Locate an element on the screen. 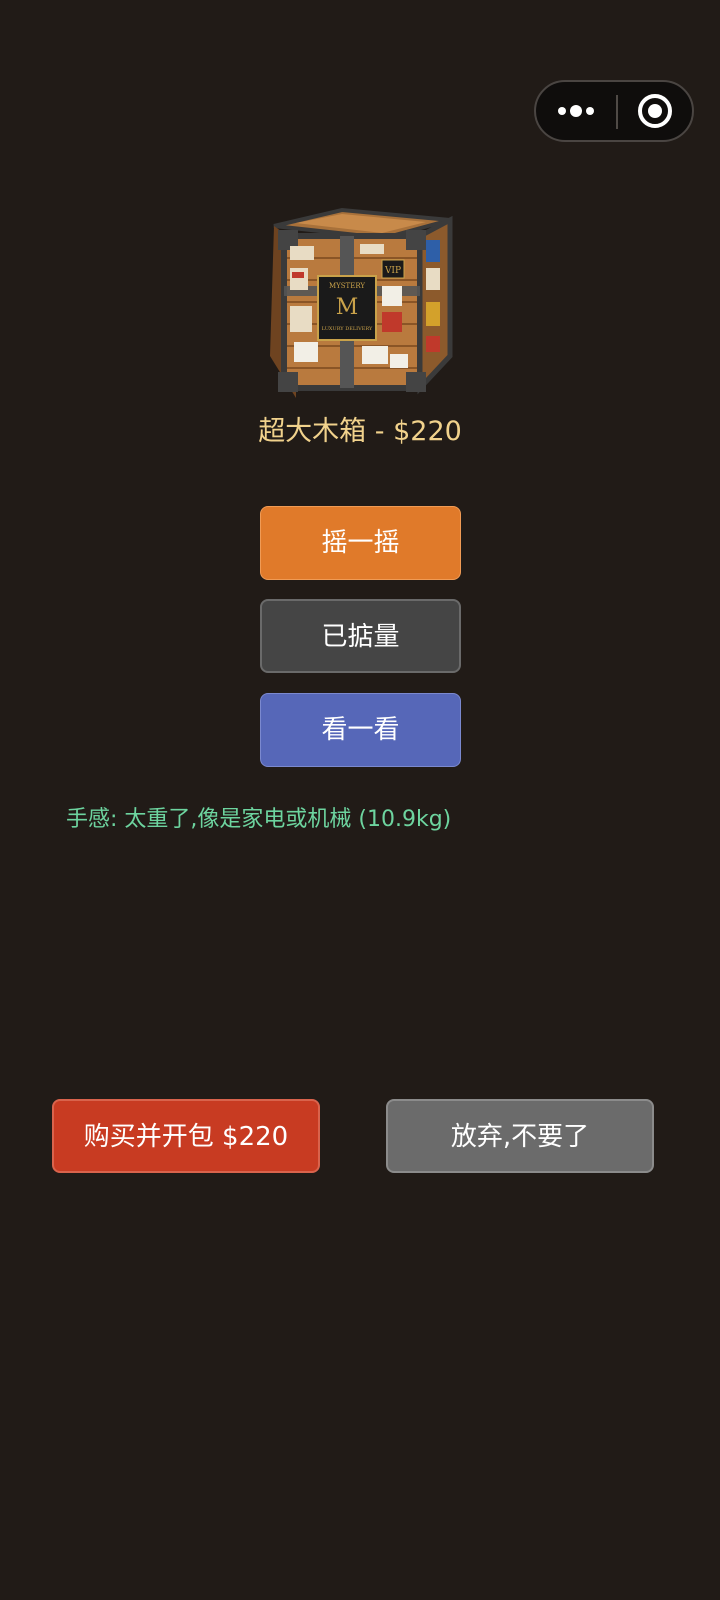 The width and height of the screenshot is (720, 1600). look-button: 看一看 is located at coordinates (360, 730).